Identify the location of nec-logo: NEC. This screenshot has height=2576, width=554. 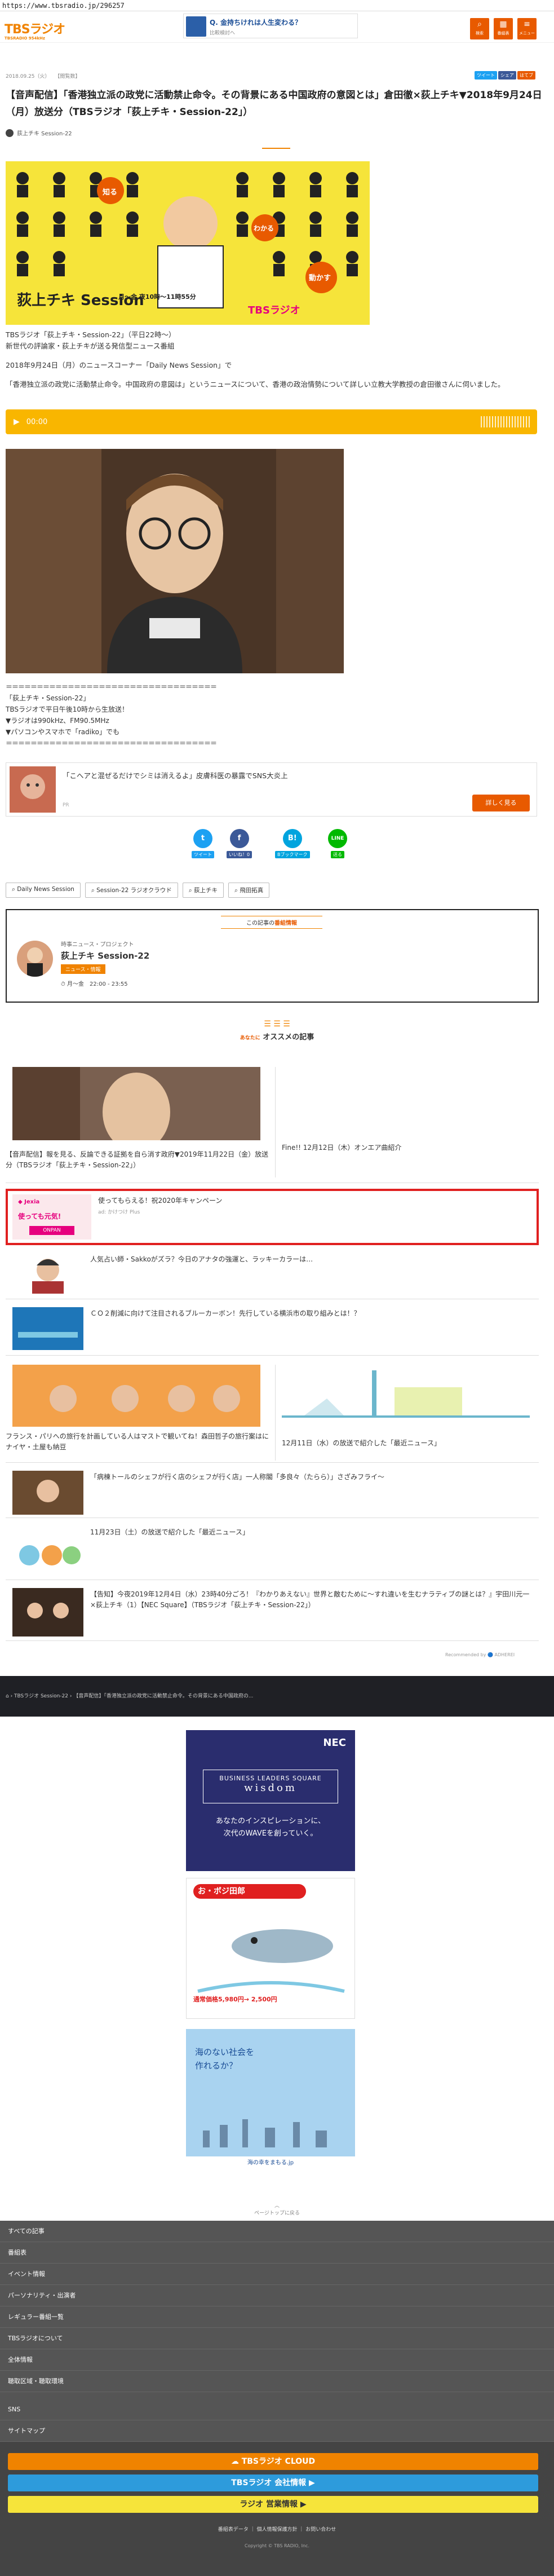
(334, 1743).